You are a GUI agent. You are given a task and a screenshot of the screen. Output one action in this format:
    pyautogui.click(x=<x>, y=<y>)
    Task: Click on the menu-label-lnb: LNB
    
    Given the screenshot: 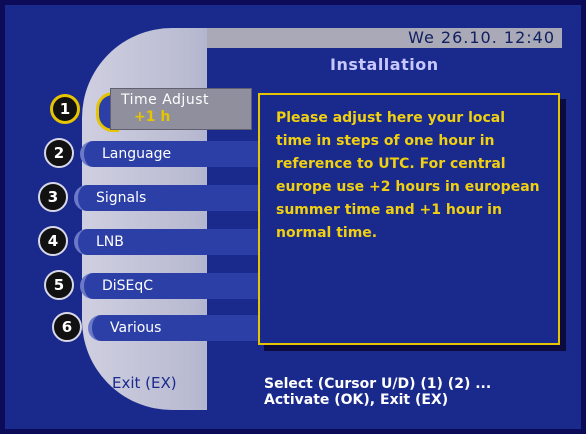 What is the action you would take?
    pyautogui.click(x=166, y=242)
    